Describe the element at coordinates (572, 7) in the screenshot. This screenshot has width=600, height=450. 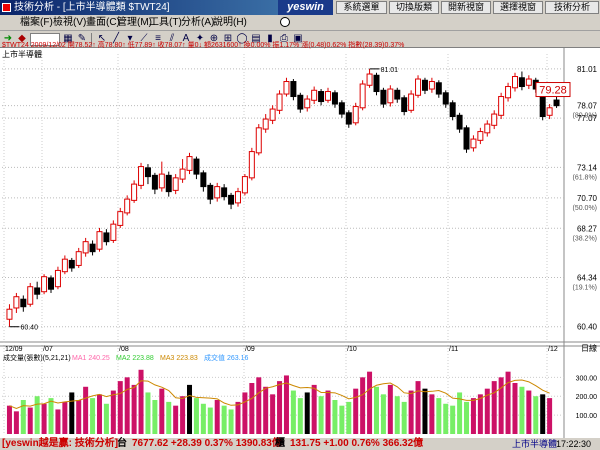
I see `technical-analysis-button: 技術分析` at that location.